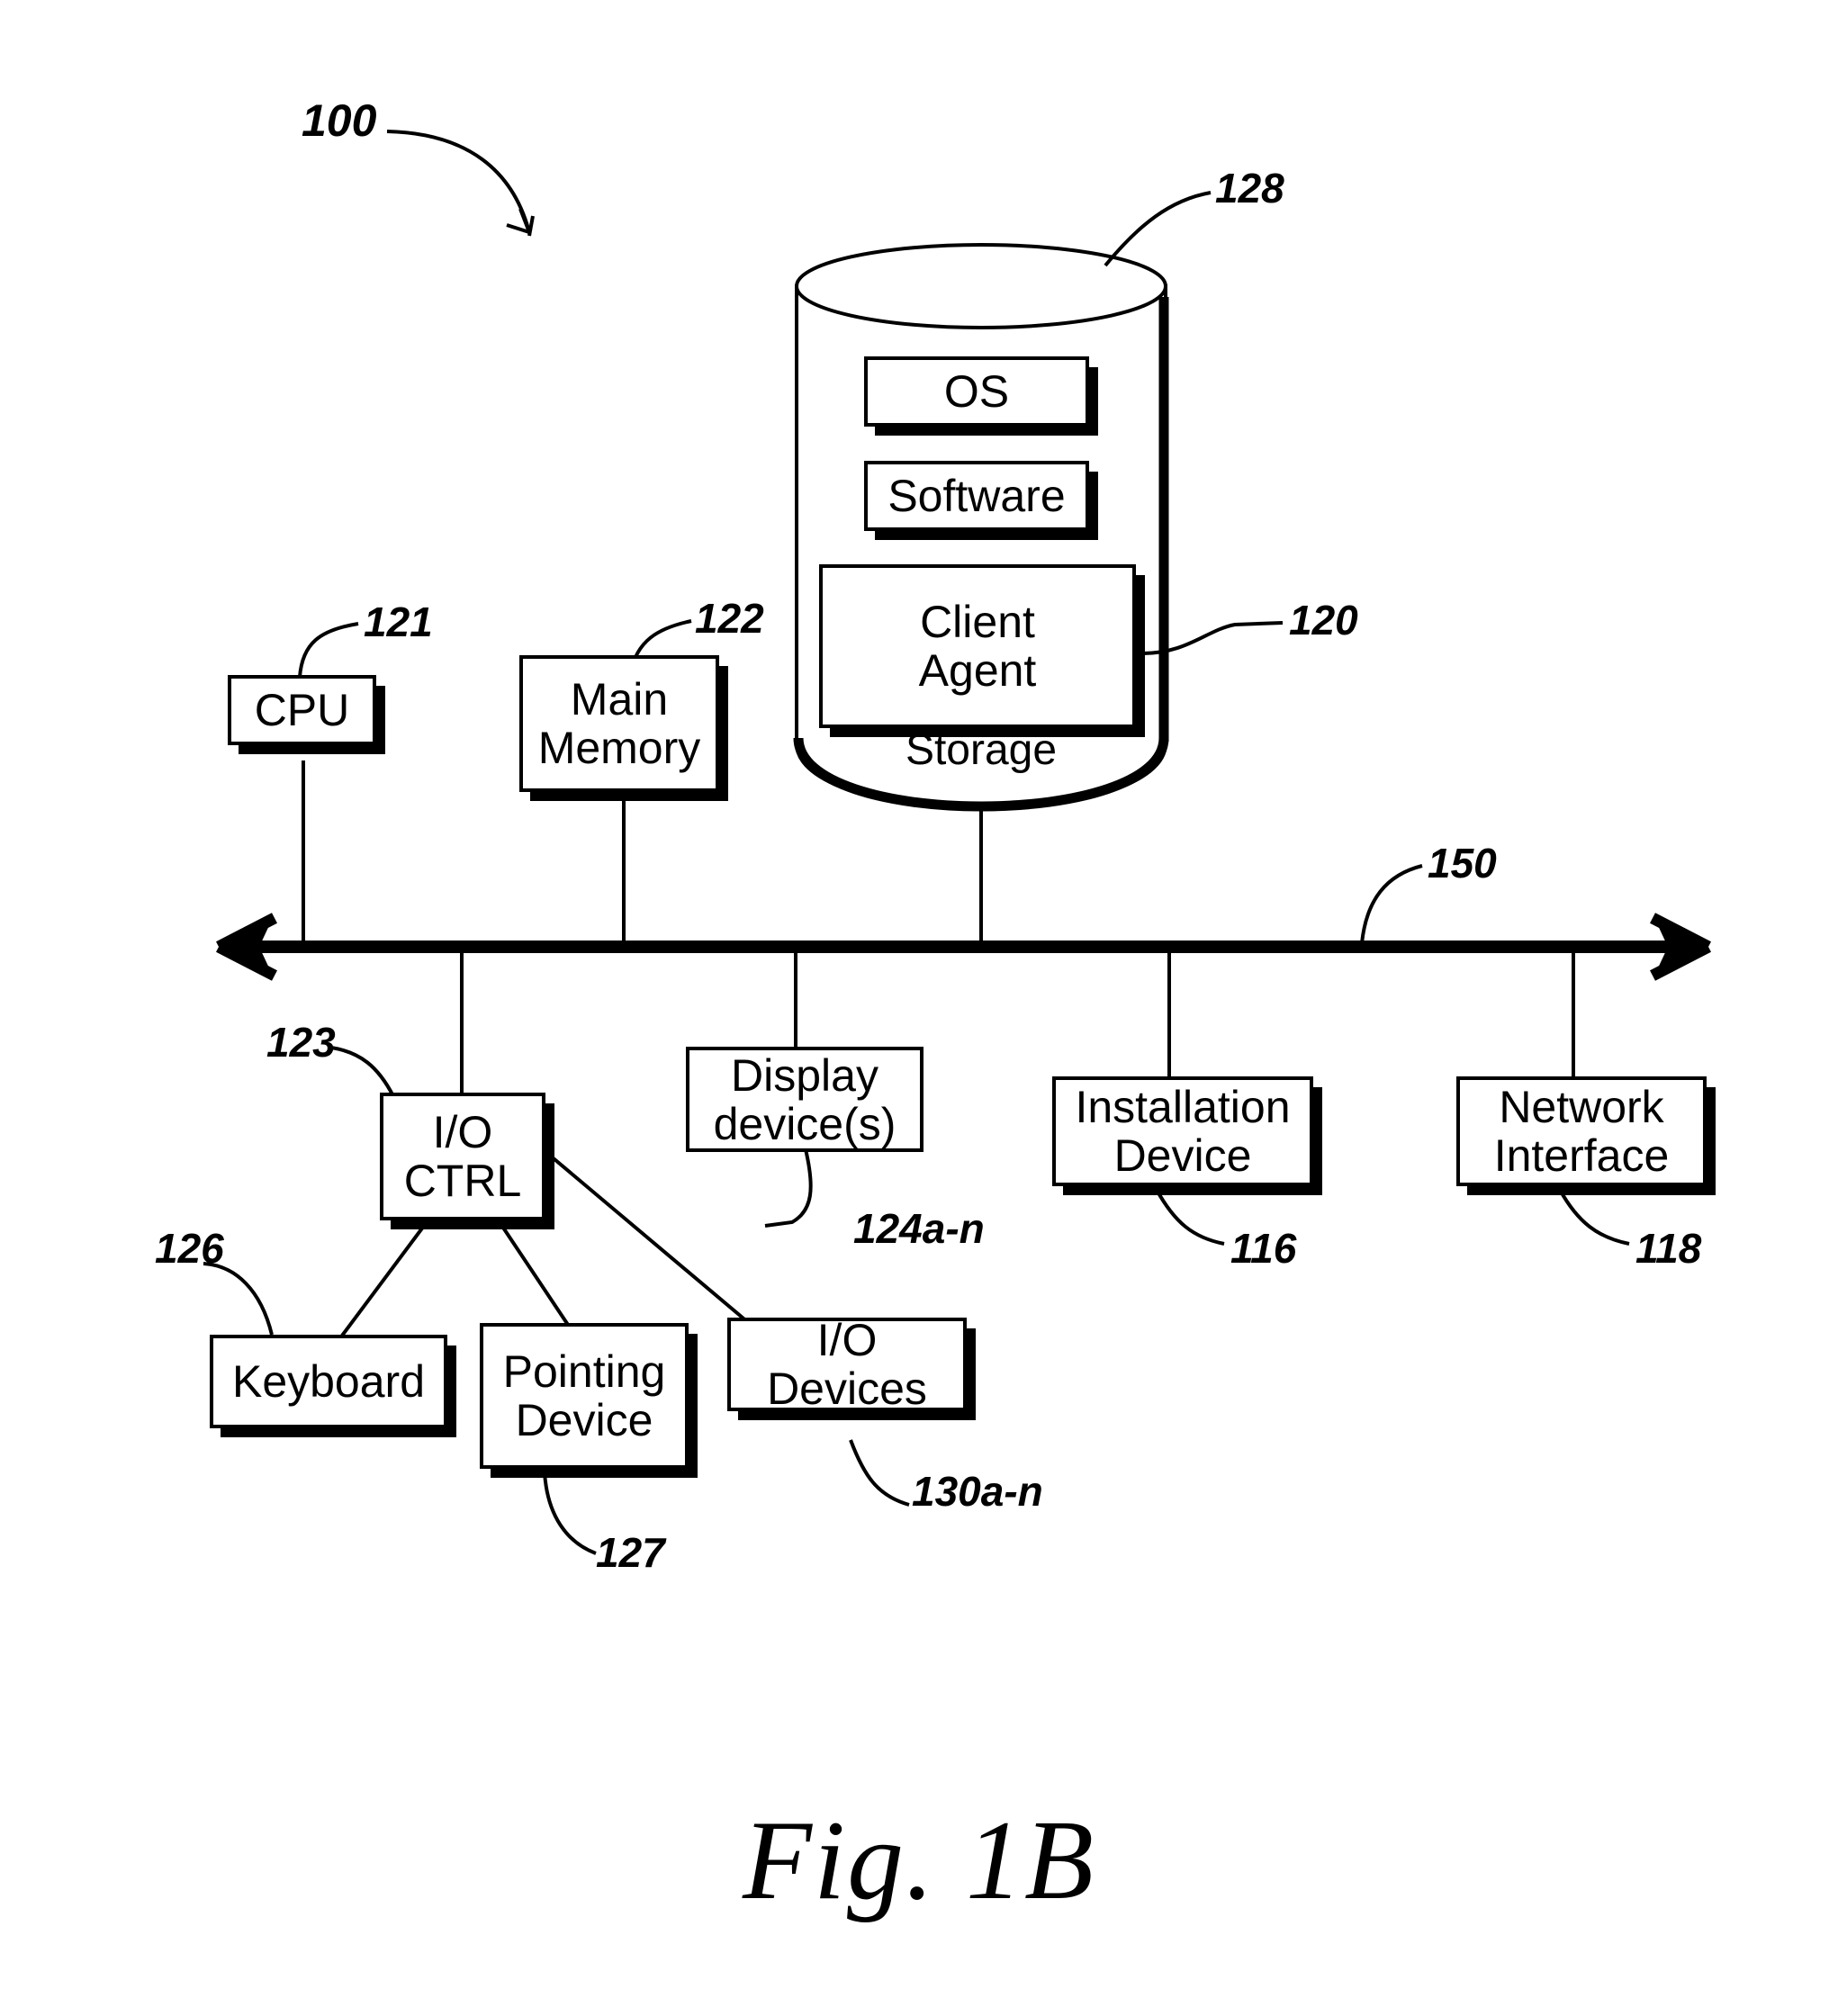 This screenshot has width=1838, height=2016. I want to click on pointing-device-box: Pointing Device, so click(584, 1396).